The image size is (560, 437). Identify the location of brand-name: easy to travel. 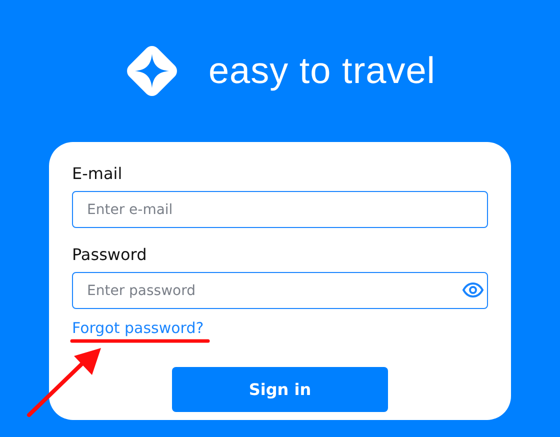
(322, 71).